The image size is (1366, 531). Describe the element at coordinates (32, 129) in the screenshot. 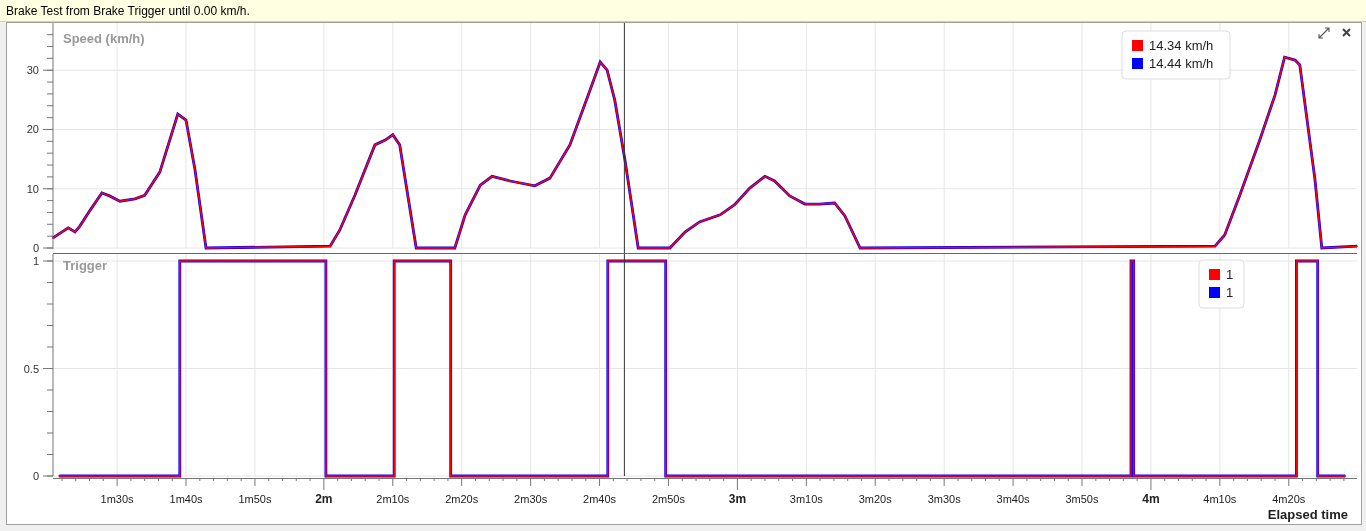

I see `axis-label: 20` at that location.